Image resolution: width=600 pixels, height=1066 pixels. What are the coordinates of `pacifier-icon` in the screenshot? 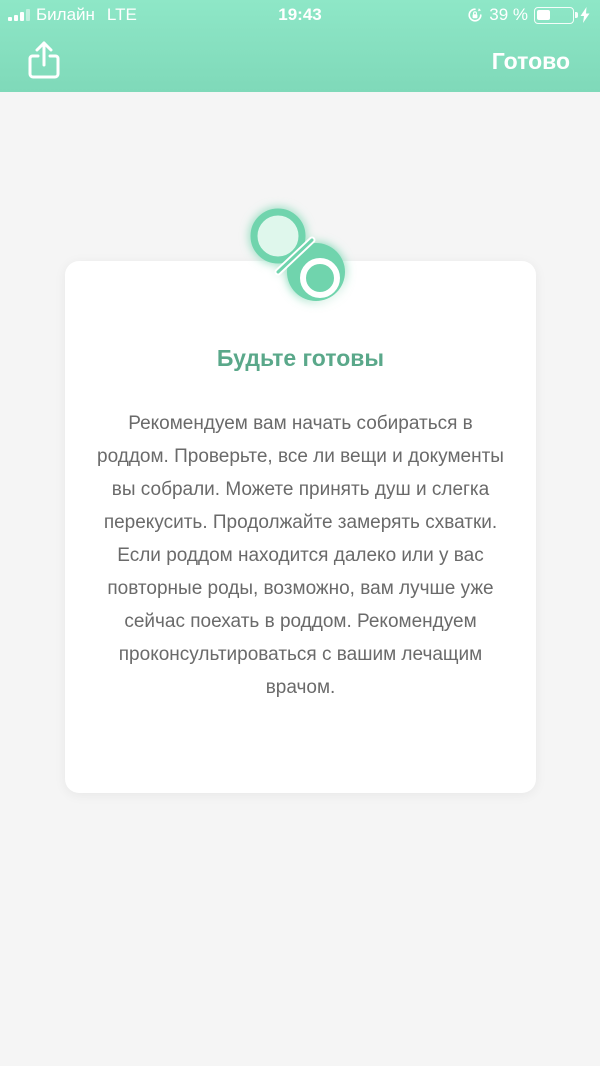 It's located at (297, 254).